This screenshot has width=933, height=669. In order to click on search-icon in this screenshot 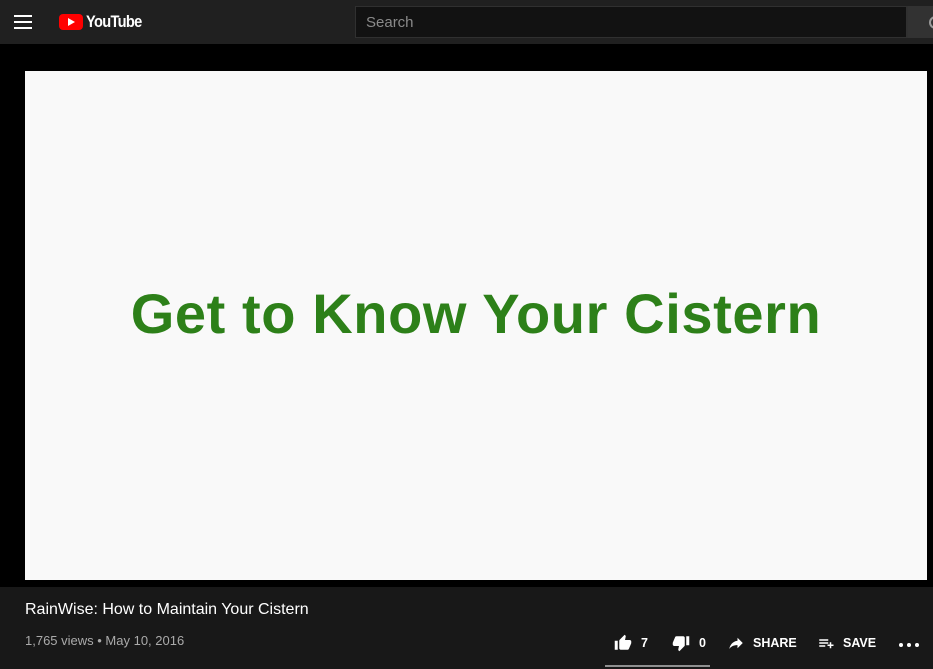, I will do `click(931, 22)`.